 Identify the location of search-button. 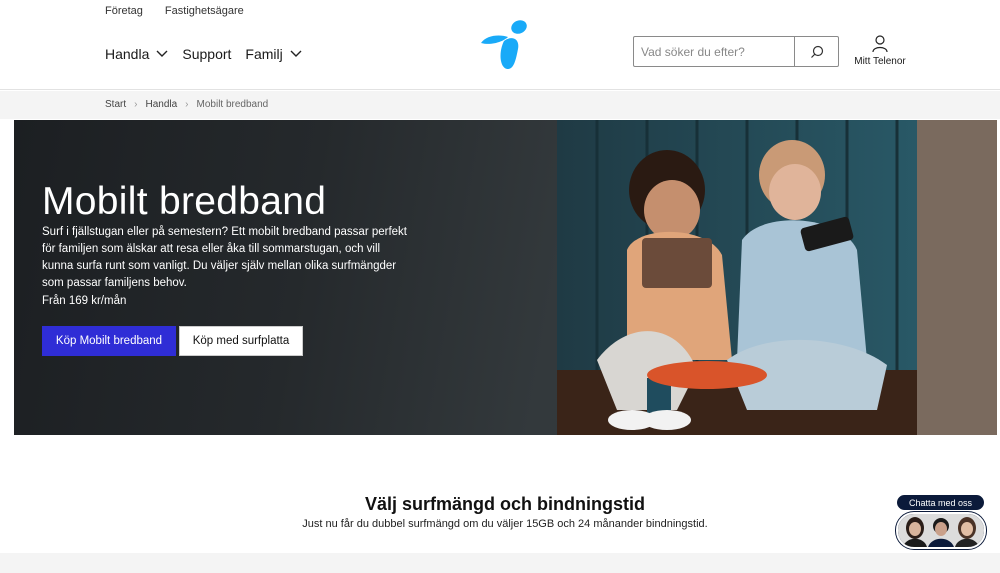
(816, 51).